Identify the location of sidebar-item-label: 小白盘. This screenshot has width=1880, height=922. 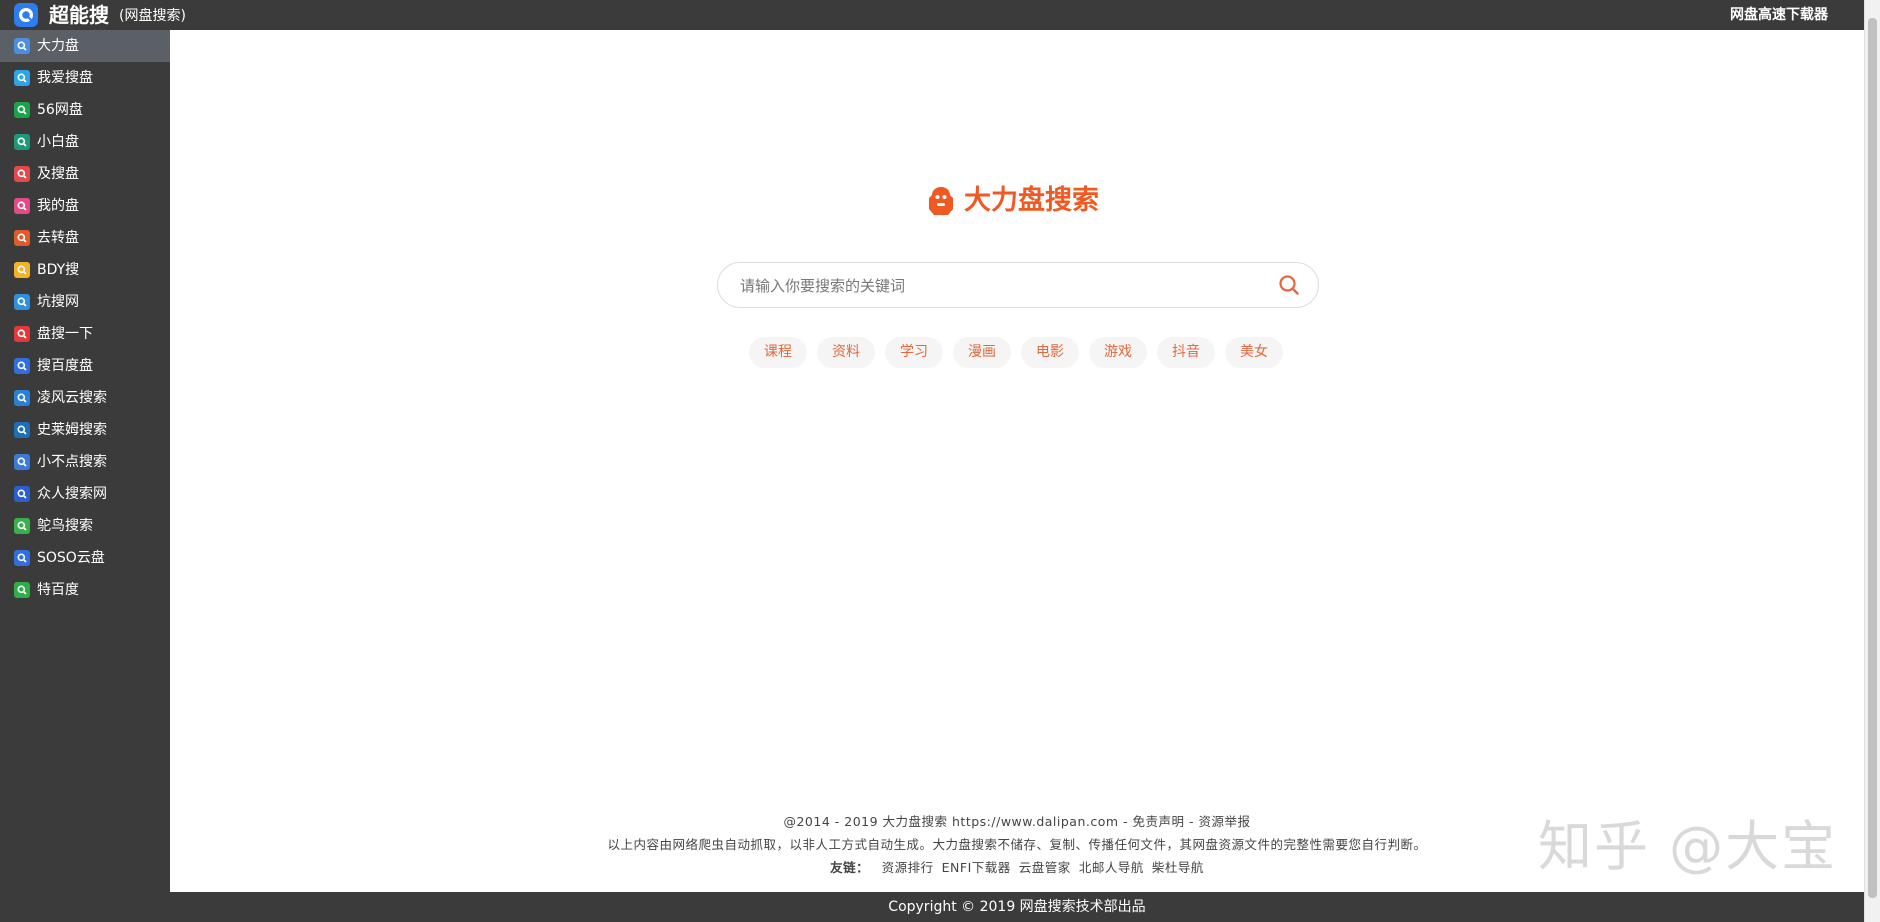
(58, 142).